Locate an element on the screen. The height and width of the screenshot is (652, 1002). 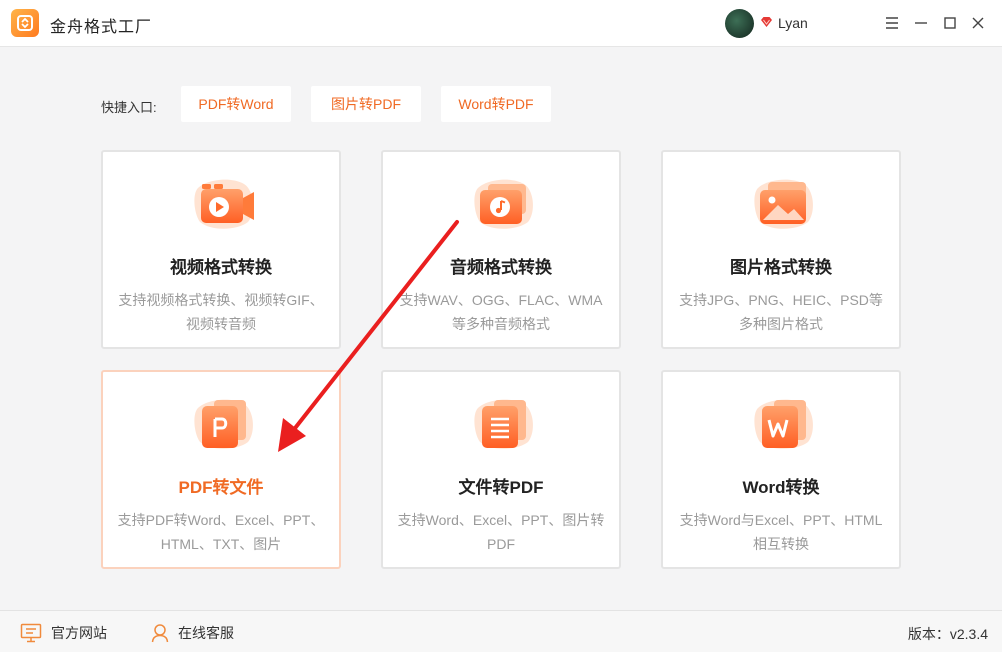
customer-service-icon is located at coordinates (160, 633).